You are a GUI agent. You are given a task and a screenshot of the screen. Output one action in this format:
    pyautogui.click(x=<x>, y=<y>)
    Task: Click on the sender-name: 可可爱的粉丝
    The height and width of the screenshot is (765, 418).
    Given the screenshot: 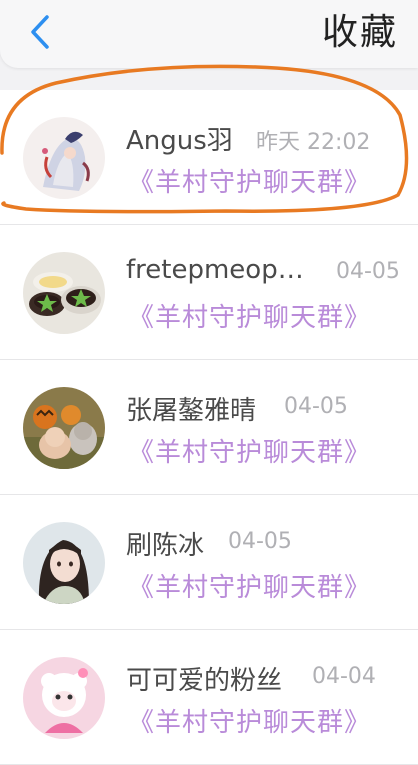 What is the action you would take?
    pyautogui.click(x=204, y=681)
    